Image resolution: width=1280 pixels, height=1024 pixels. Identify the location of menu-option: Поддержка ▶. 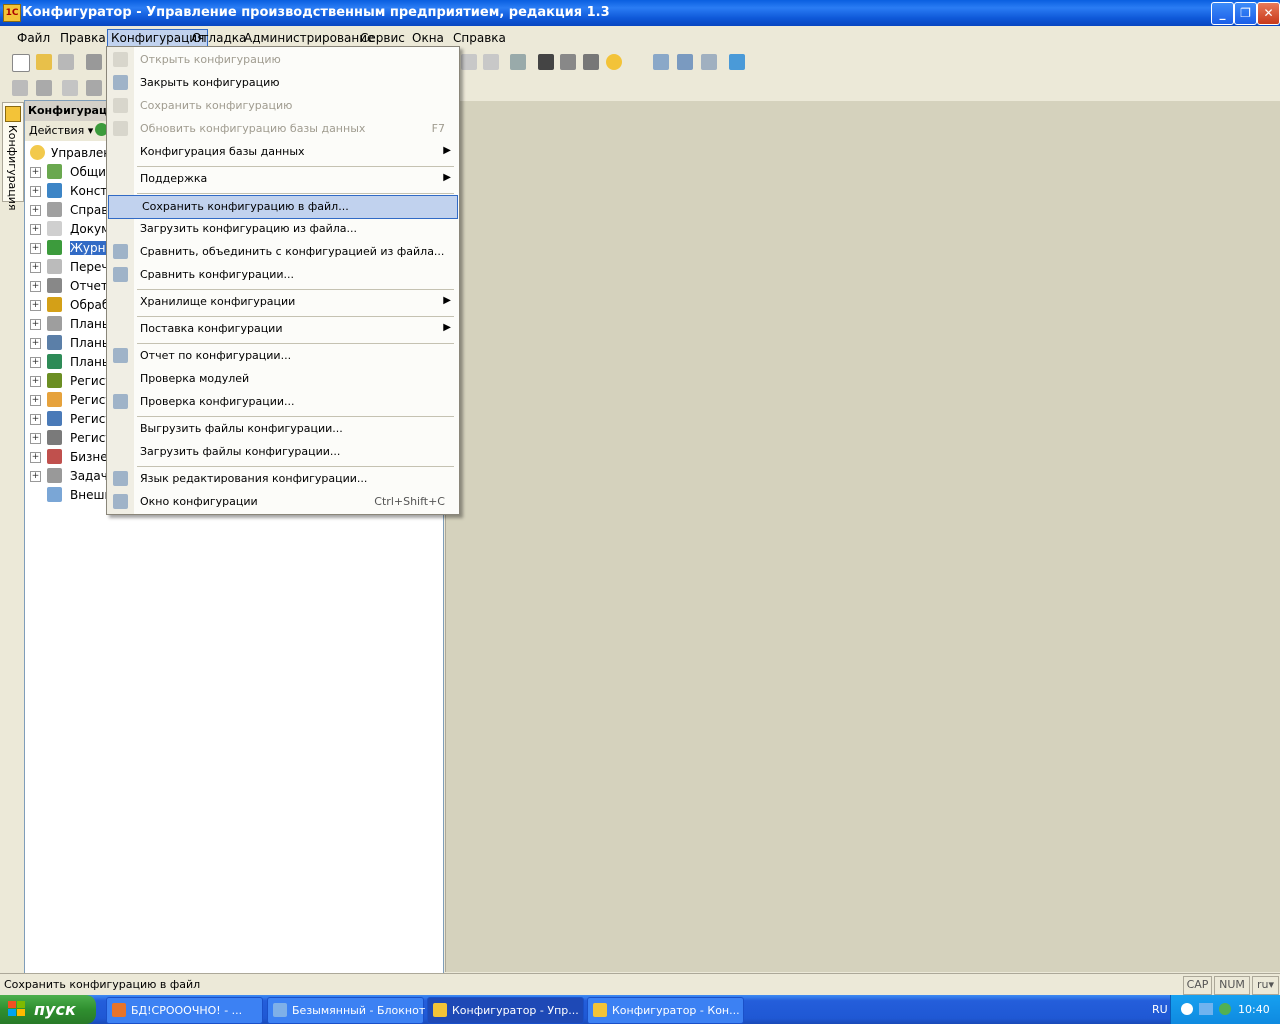
(283, 179).